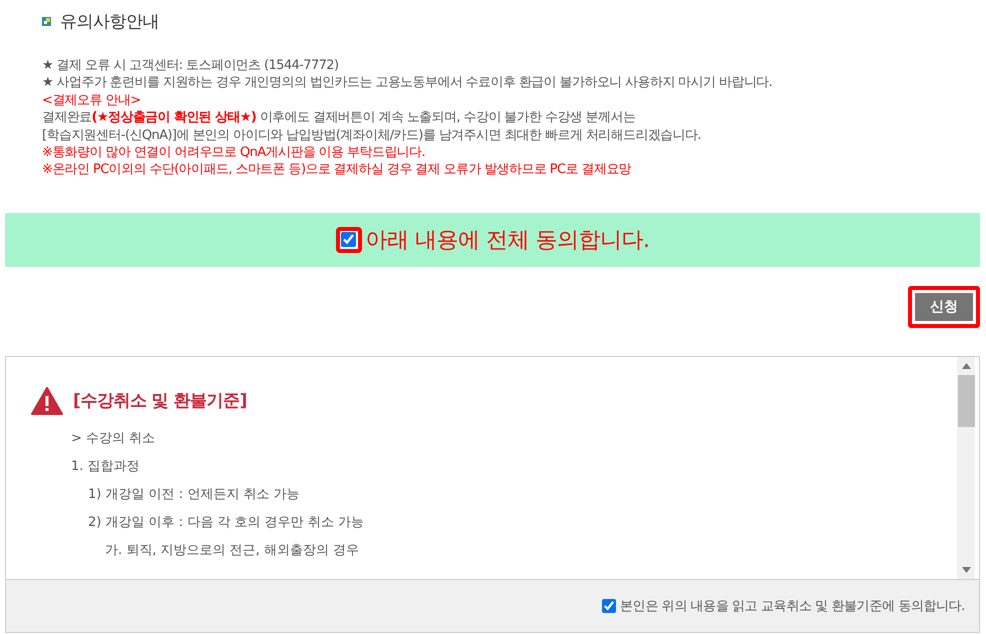 Image resolution: width=986 pixels, height=634 pixels. What do you see at coordinates (234, 153) in the screenshot?
I see `notice-text: ※통화량이 많아 연결이 어려우므로 QnA게시판을 이용 부탁드립니다.` at bounding box center [234, 153].